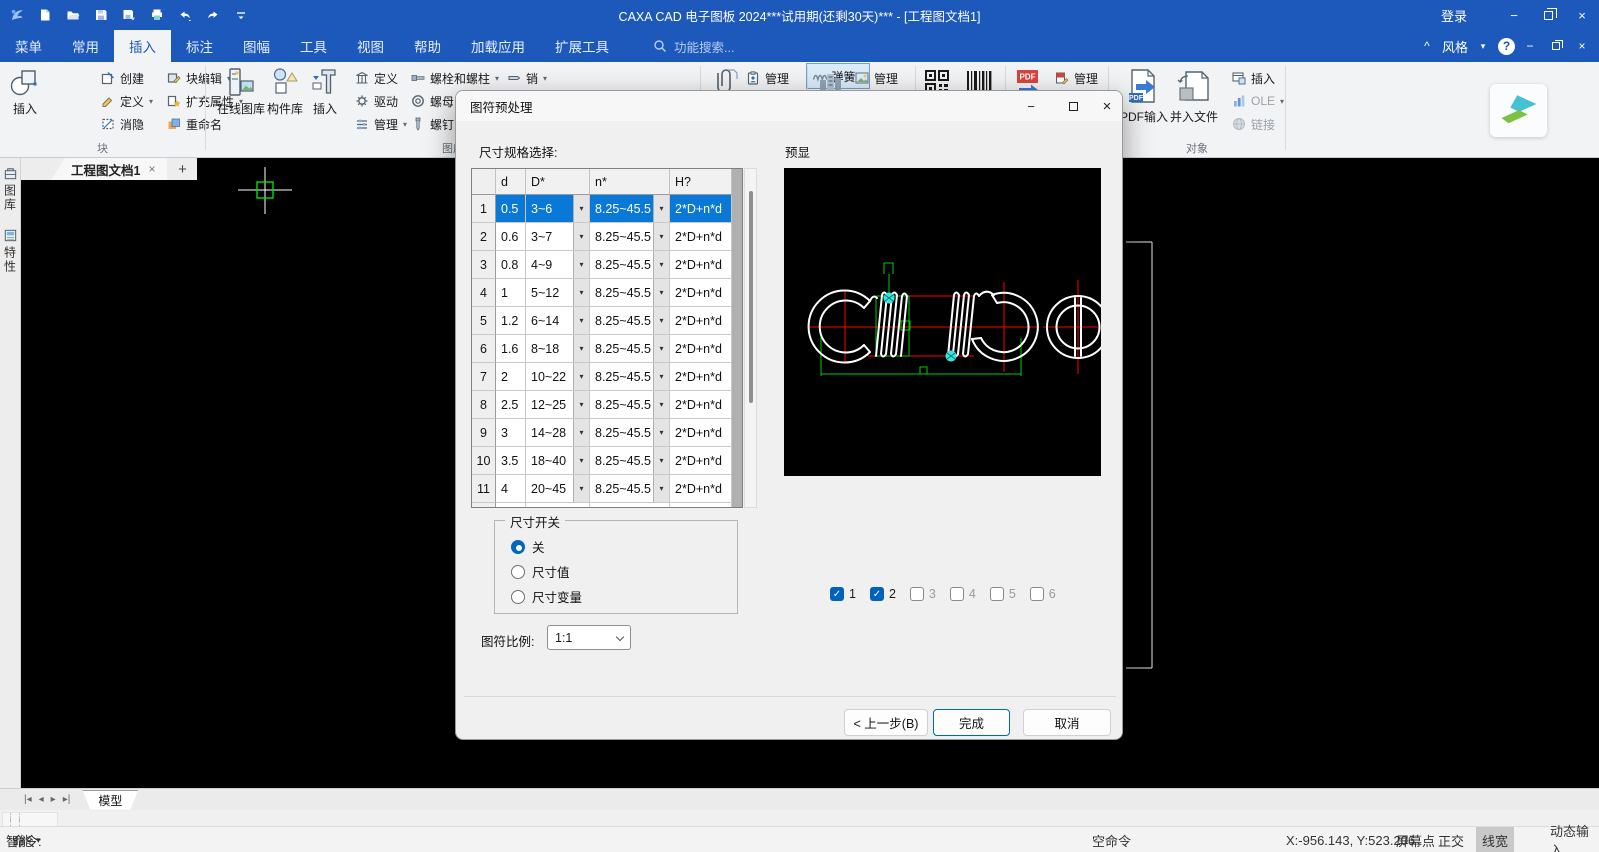 The image size is (1599, 852). Describe the element at coordinates (126, 101) in the screenshot. I see `block-define-button: 定义` at that location.